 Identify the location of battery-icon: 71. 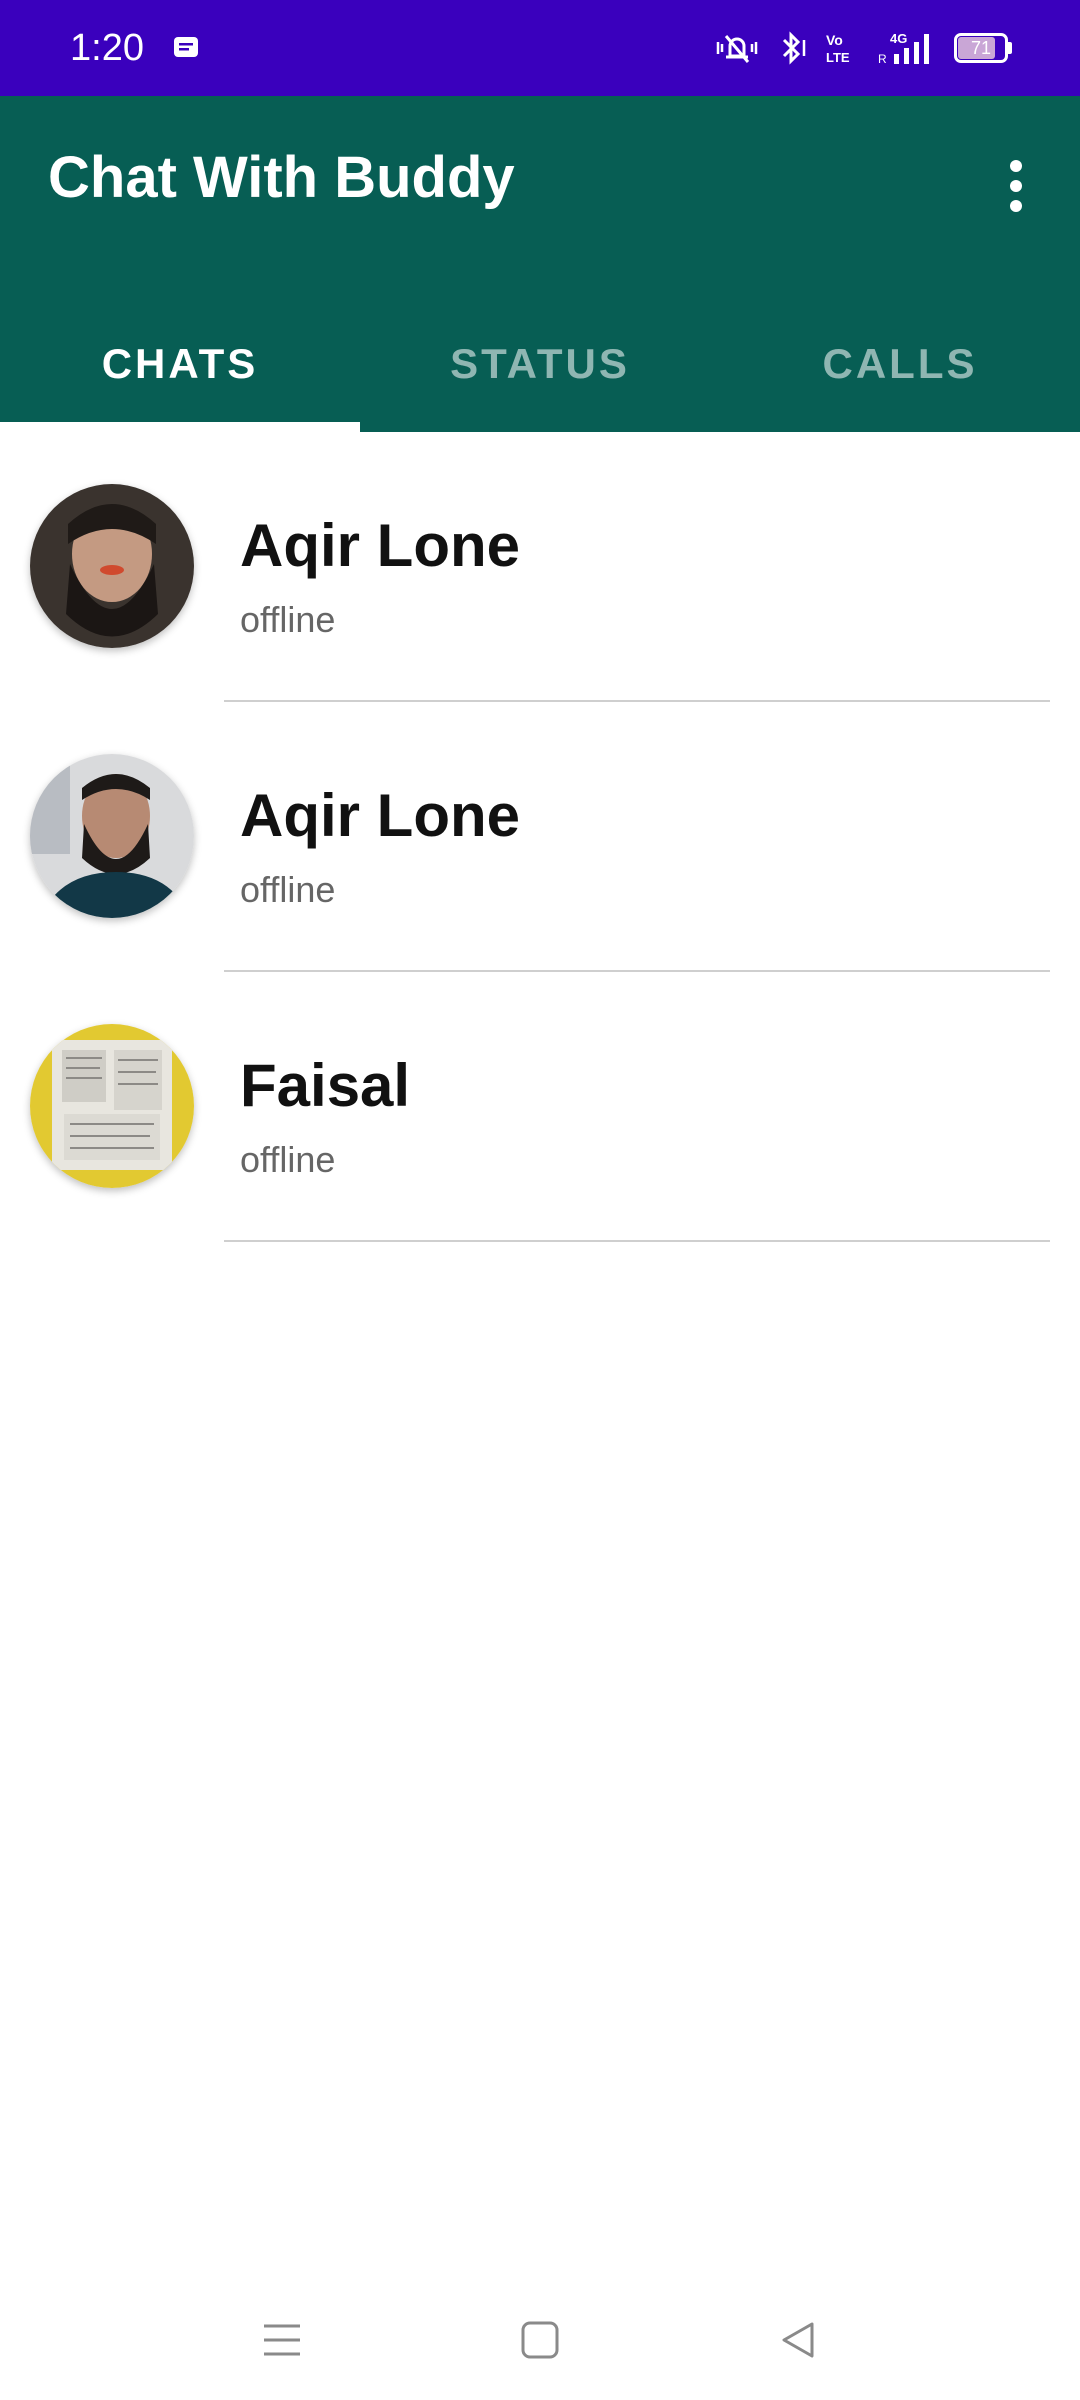
(983, 48).